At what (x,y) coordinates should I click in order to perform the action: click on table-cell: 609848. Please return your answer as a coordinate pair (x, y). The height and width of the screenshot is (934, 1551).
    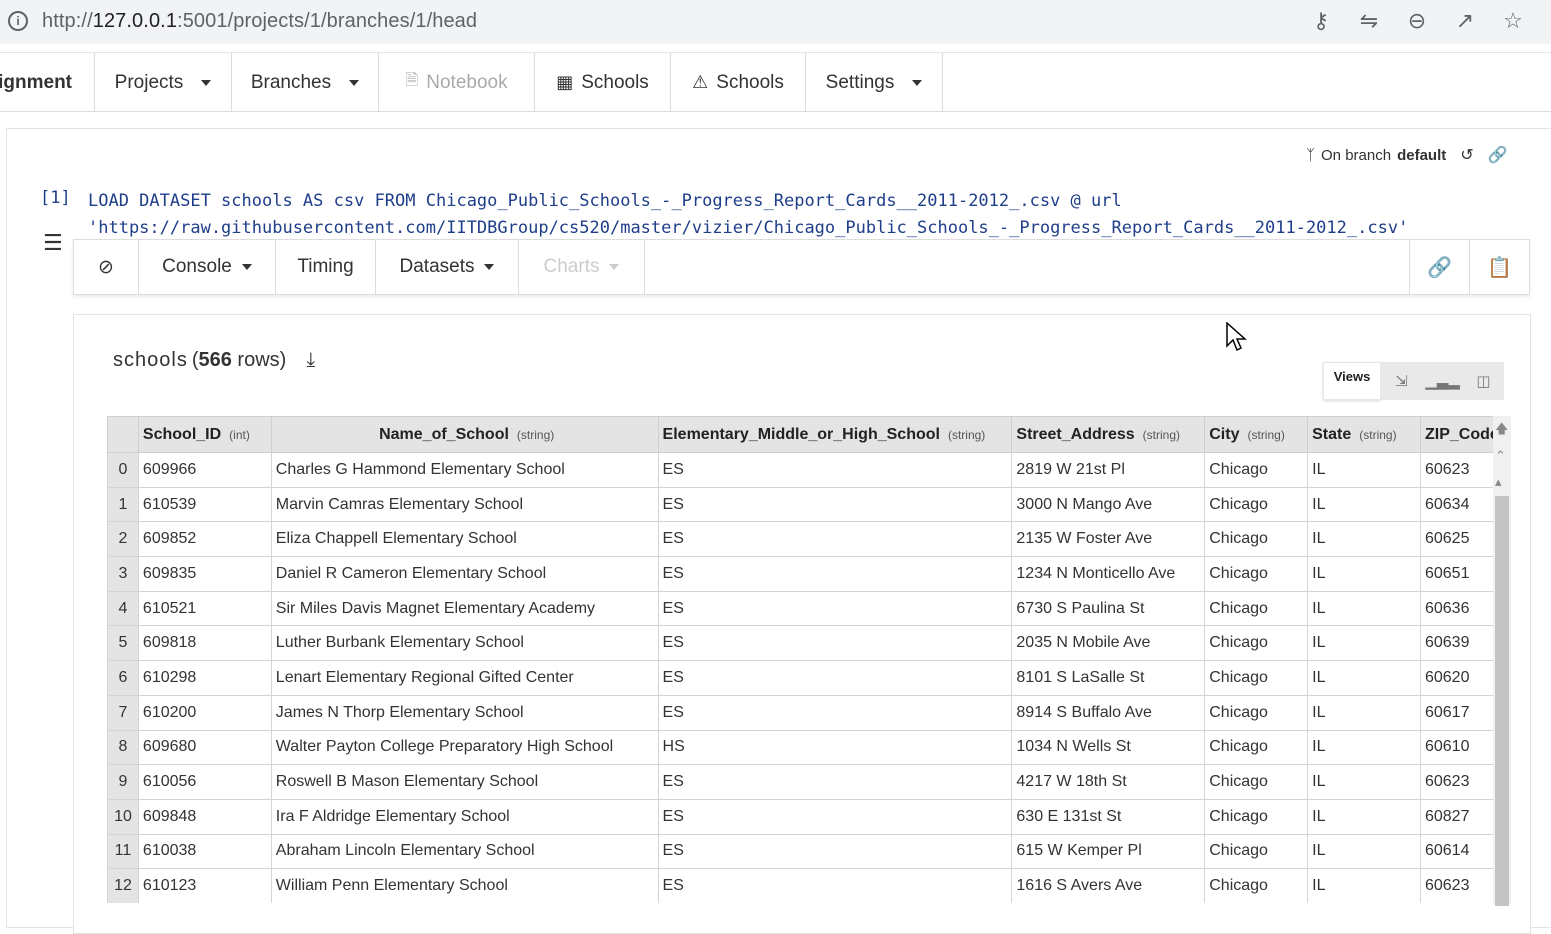
    Looking at the image, I should click on (204, 816).